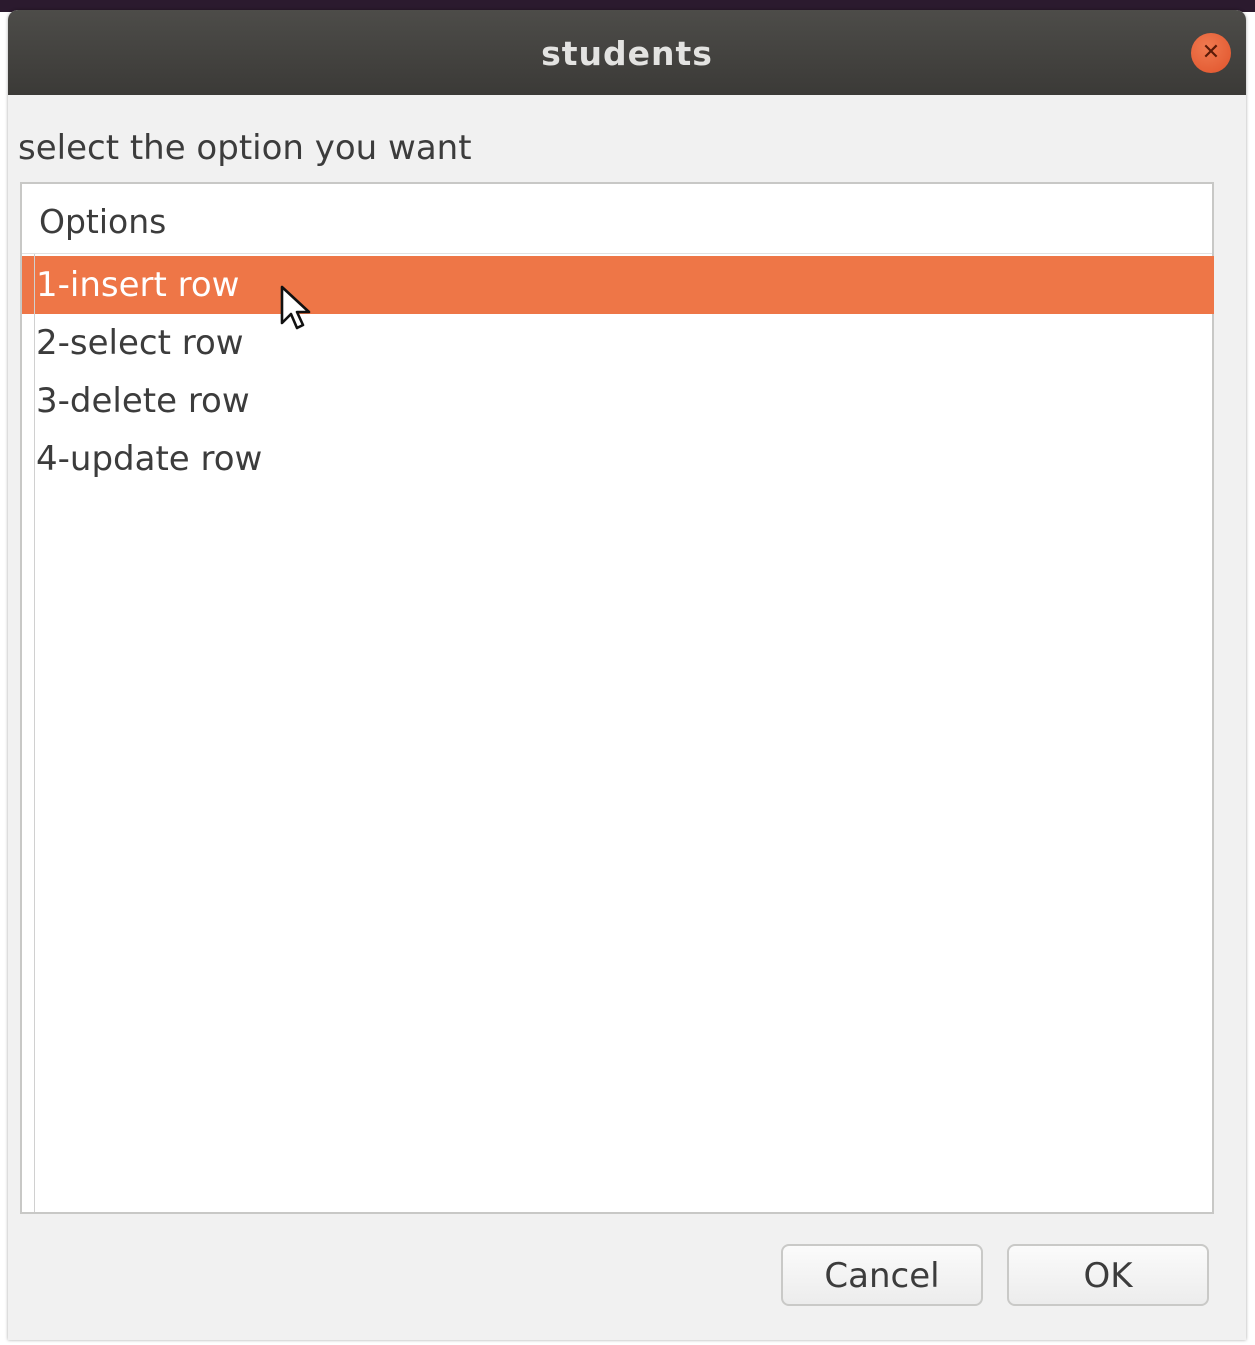  Describe the element at coordinates (34, 733) in the screenshot. I see `list-inner-border` at that location.